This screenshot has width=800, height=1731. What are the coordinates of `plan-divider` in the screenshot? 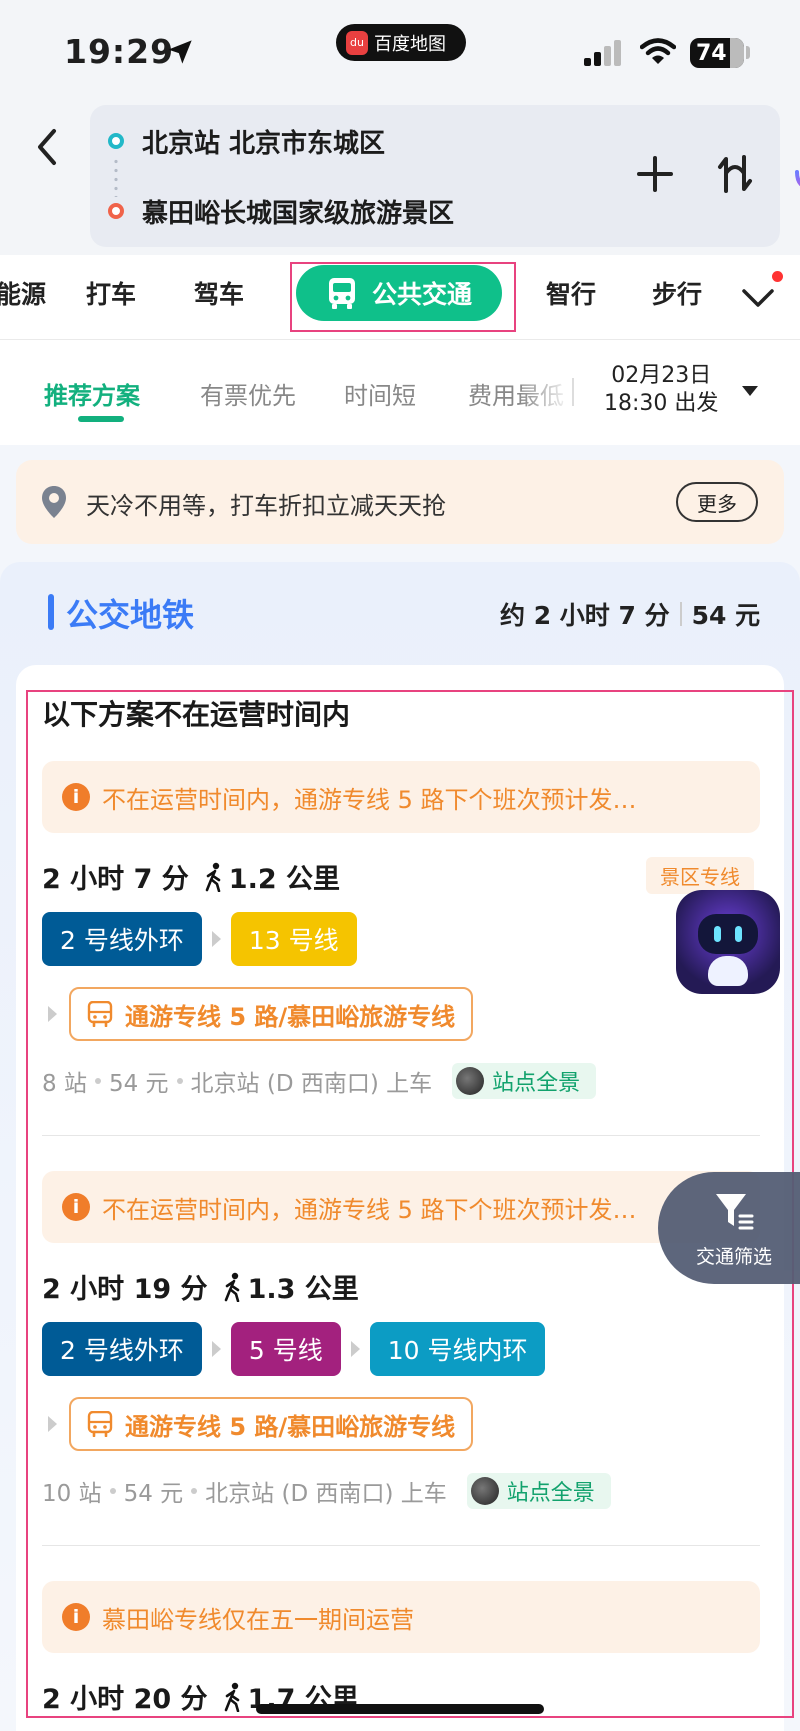 It's located at (401, 1135).